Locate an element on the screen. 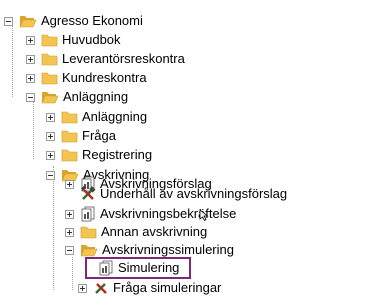 This screenshot has height=297, width=390. tree-node-leverantorsreskontra: Leverantörsreskontra is located at coordinates (105, 59).